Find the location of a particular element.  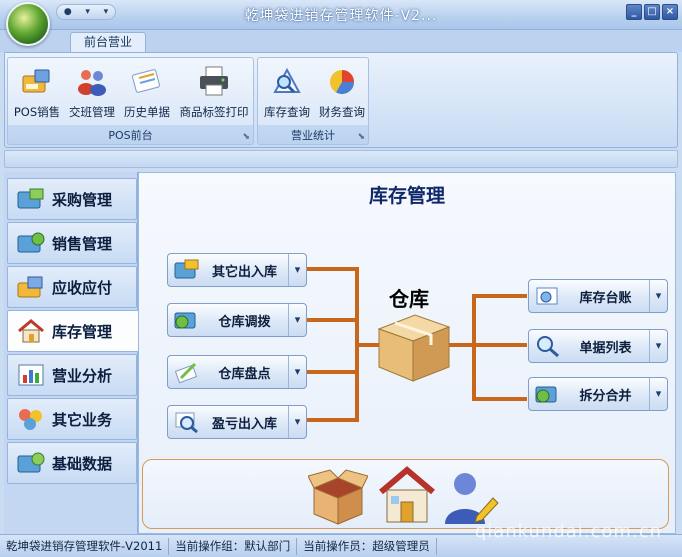

database-icon is located at coordinates (31, 462).